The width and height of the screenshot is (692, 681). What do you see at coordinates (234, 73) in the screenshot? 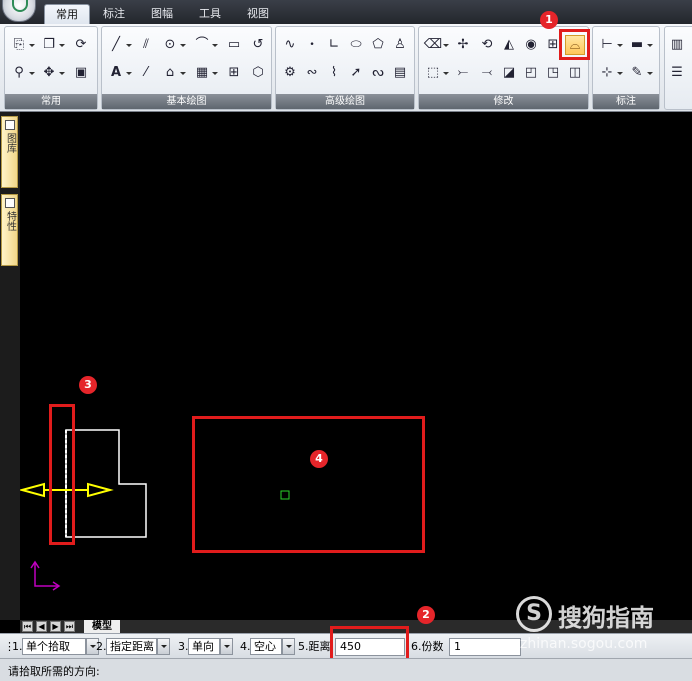
I see `grid-icon: ⊞` at bounding box center [234, 73].